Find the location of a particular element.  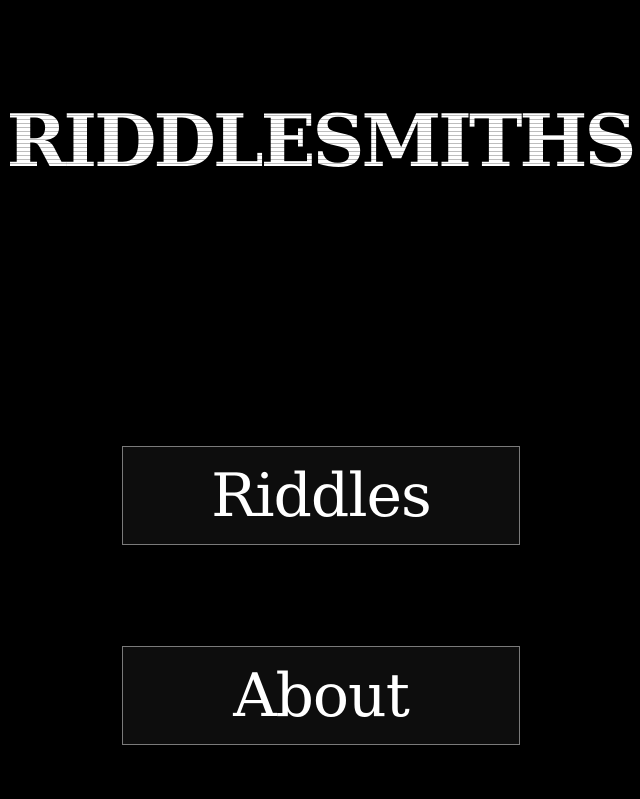

riddles-button: Riddles is located at coordinates (321, 495).